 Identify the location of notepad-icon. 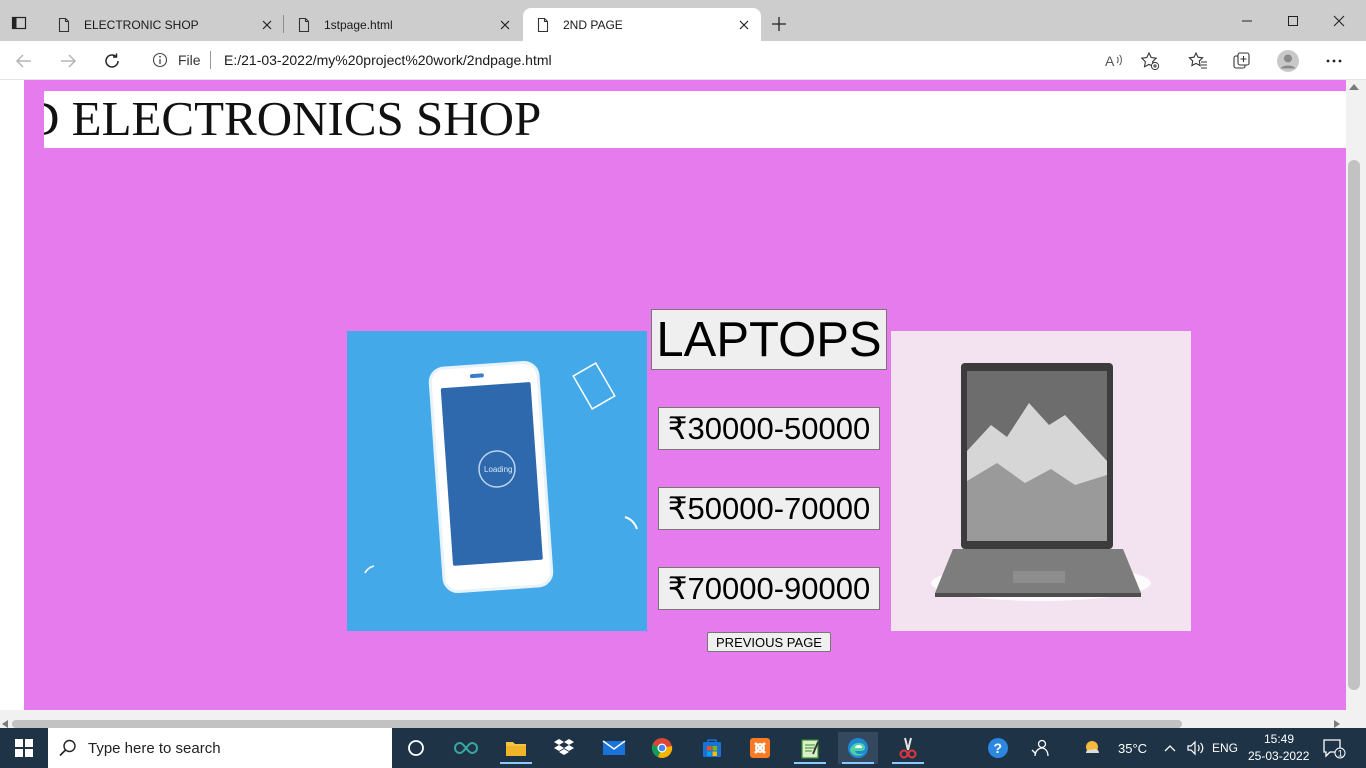
(810, 748).